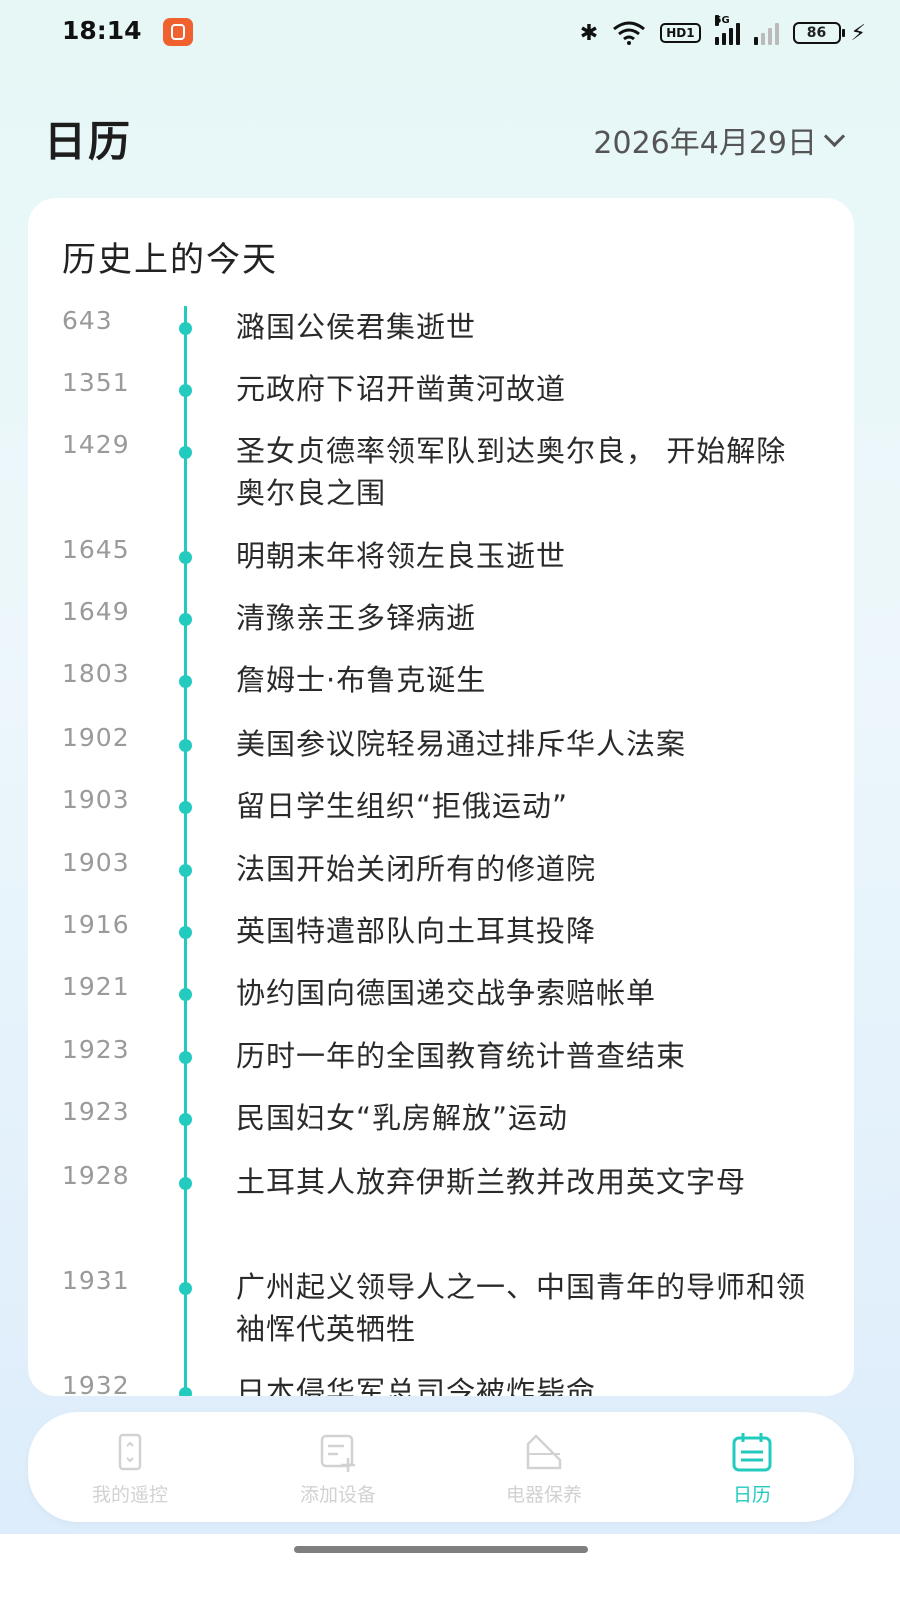 The width and height of the screenshot is (900, 1600). Describe the element at coordinates (543, 1495) in the screenshot. I see `nav-label: 电器保养` at that location.